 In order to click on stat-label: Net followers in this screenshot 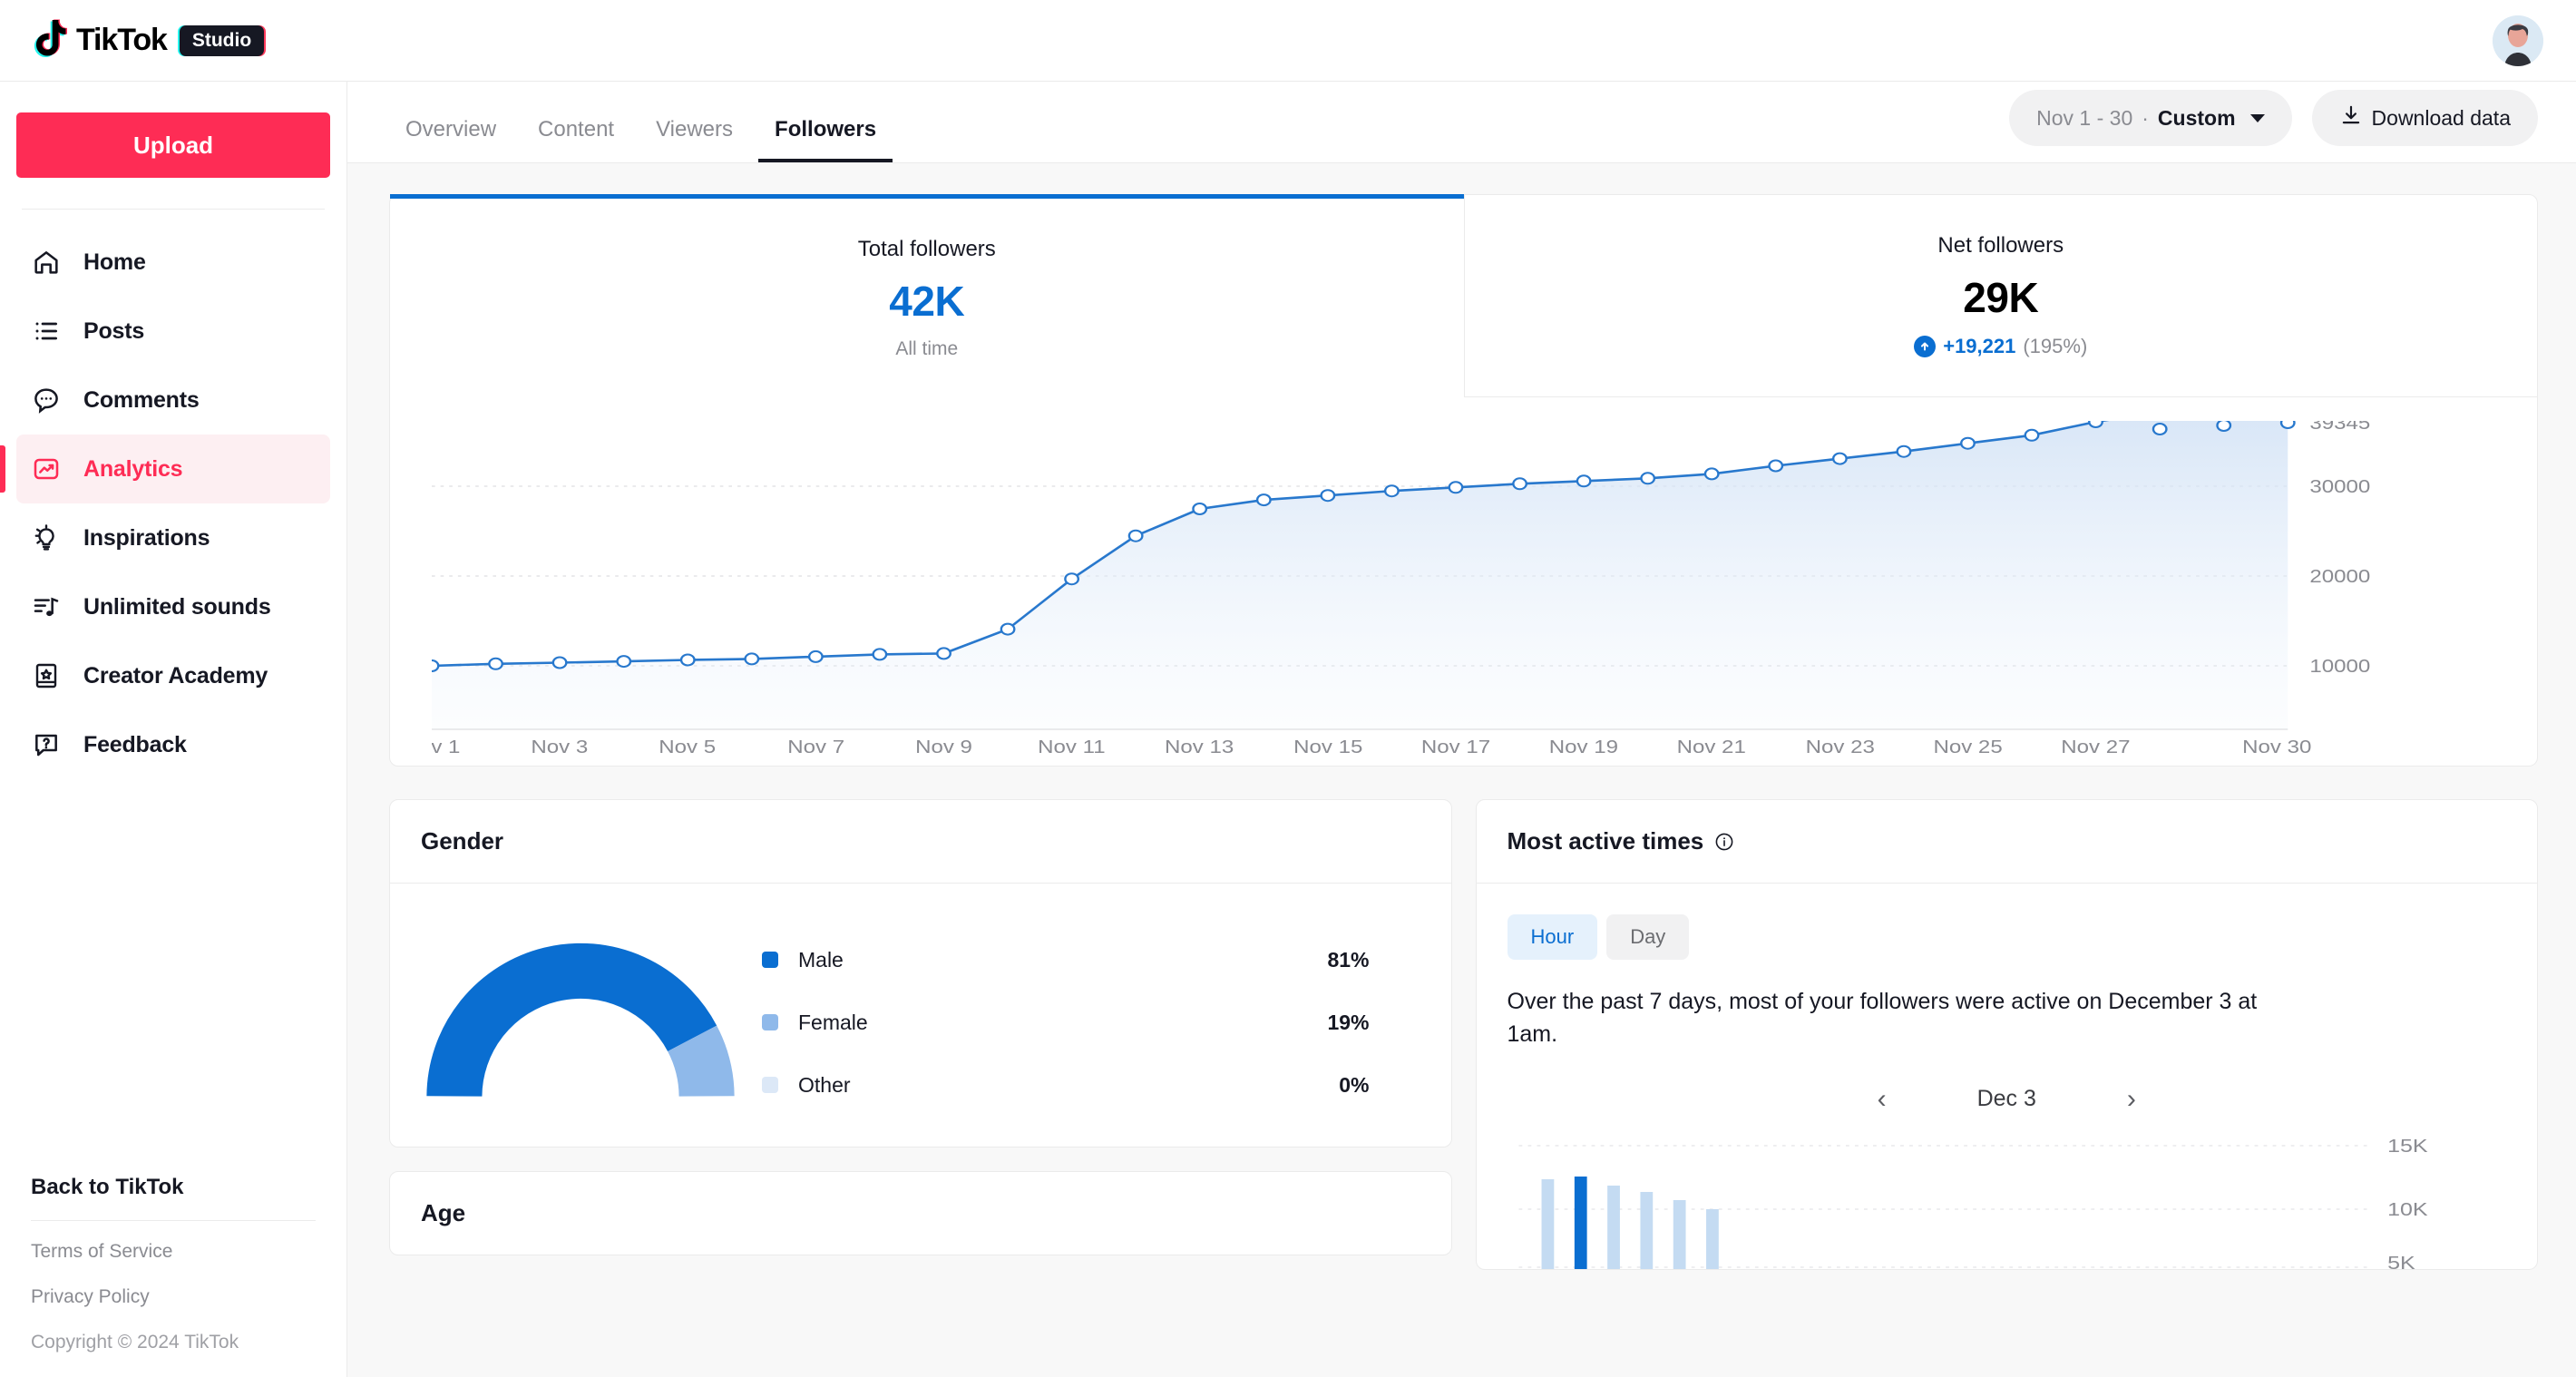, I will do `click(2000, 245)`.